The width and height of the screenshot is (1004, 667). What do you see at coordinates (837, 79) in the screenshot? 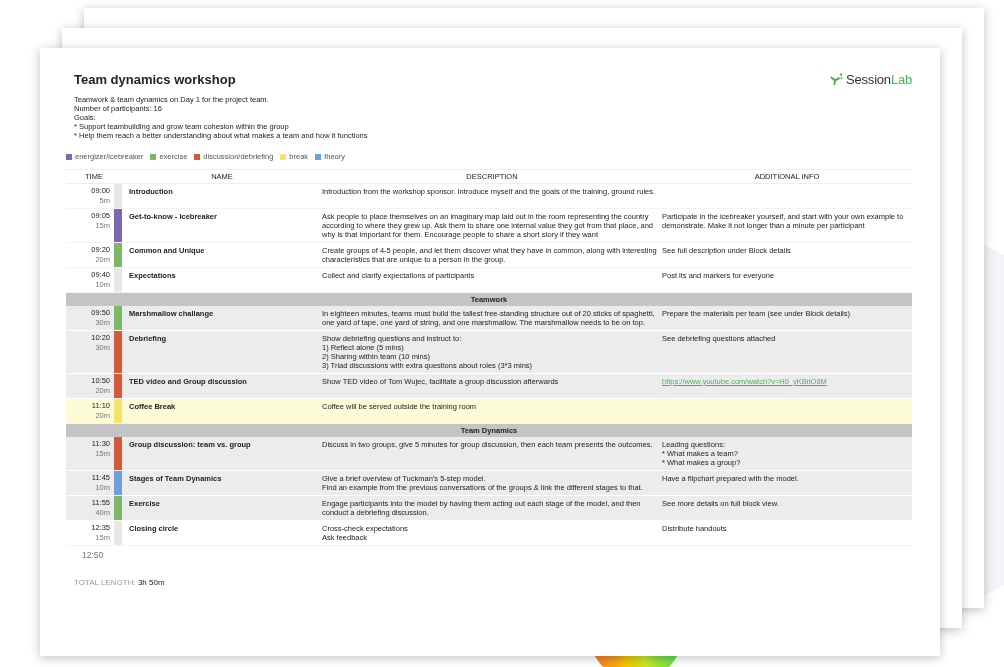
I see `logo-icon` at bounding box center [837, 79].